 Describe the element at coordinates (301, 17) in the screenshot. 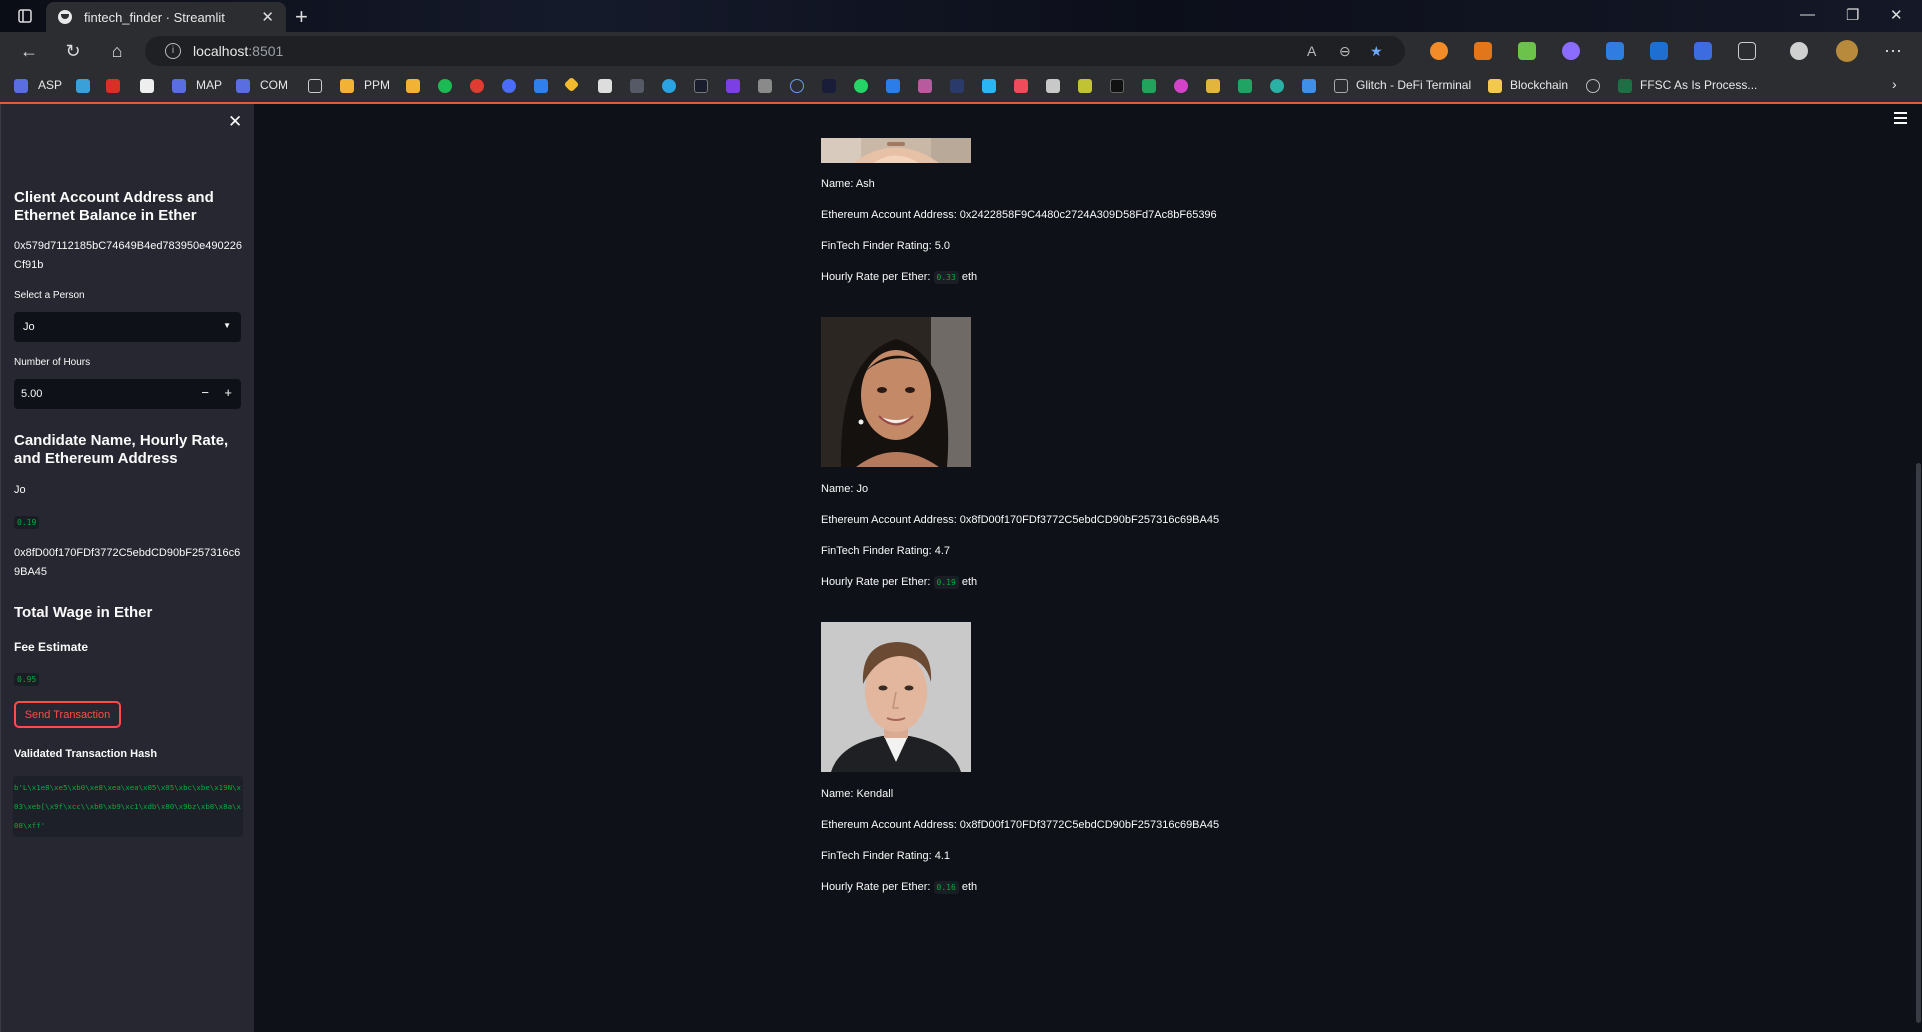

I see `new-tab-icon: +` at that location.